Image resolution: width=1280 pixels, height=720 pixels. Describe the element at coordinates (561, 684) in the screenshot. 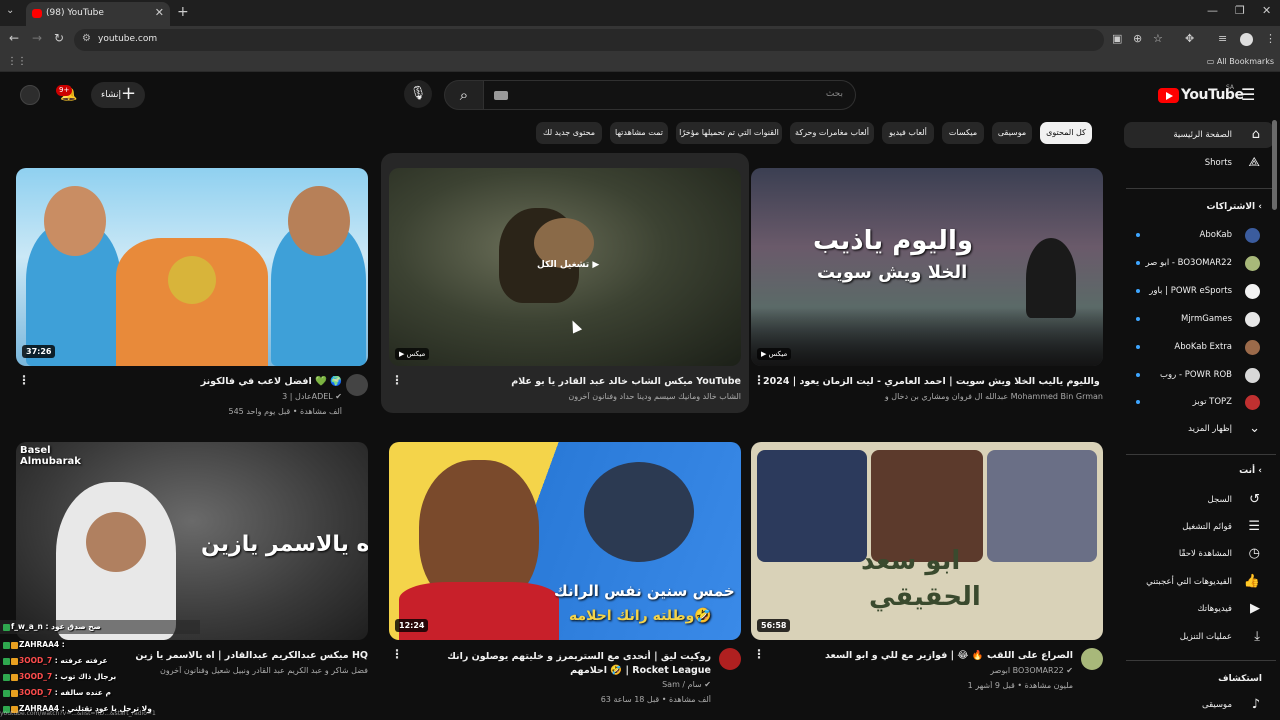

I see `video-channel: Sam / سام ✔` at that location.